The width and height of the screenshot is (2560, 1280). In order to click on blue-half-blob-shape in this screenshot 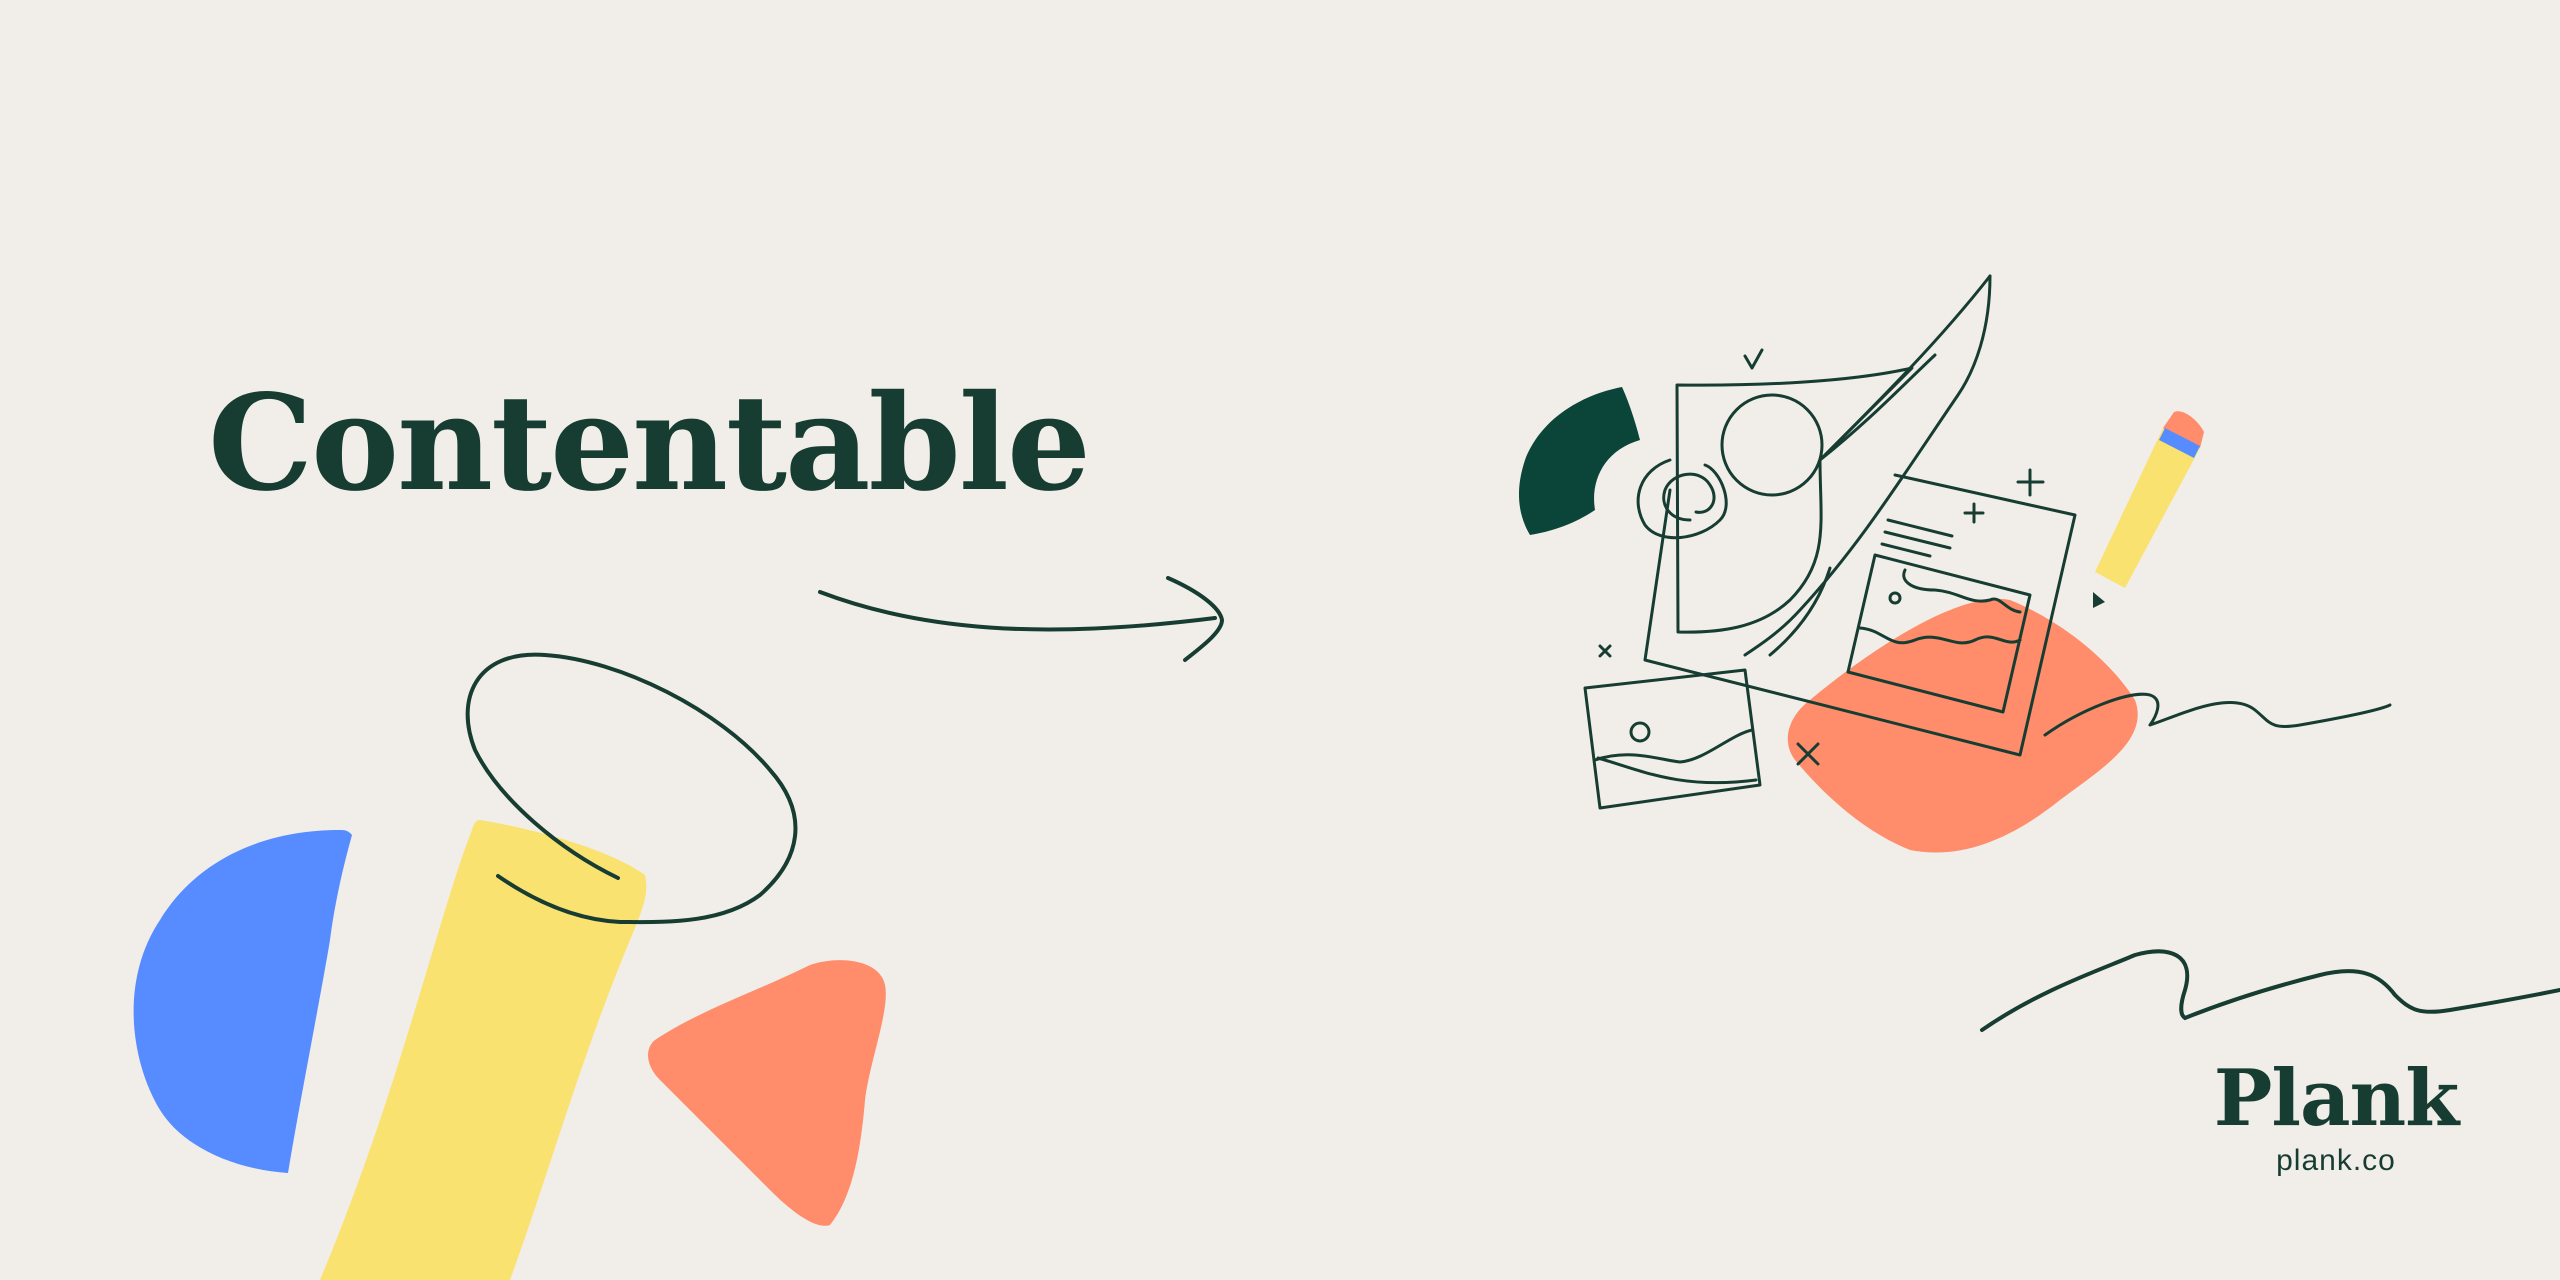, I will do `click(242, 1001)`.